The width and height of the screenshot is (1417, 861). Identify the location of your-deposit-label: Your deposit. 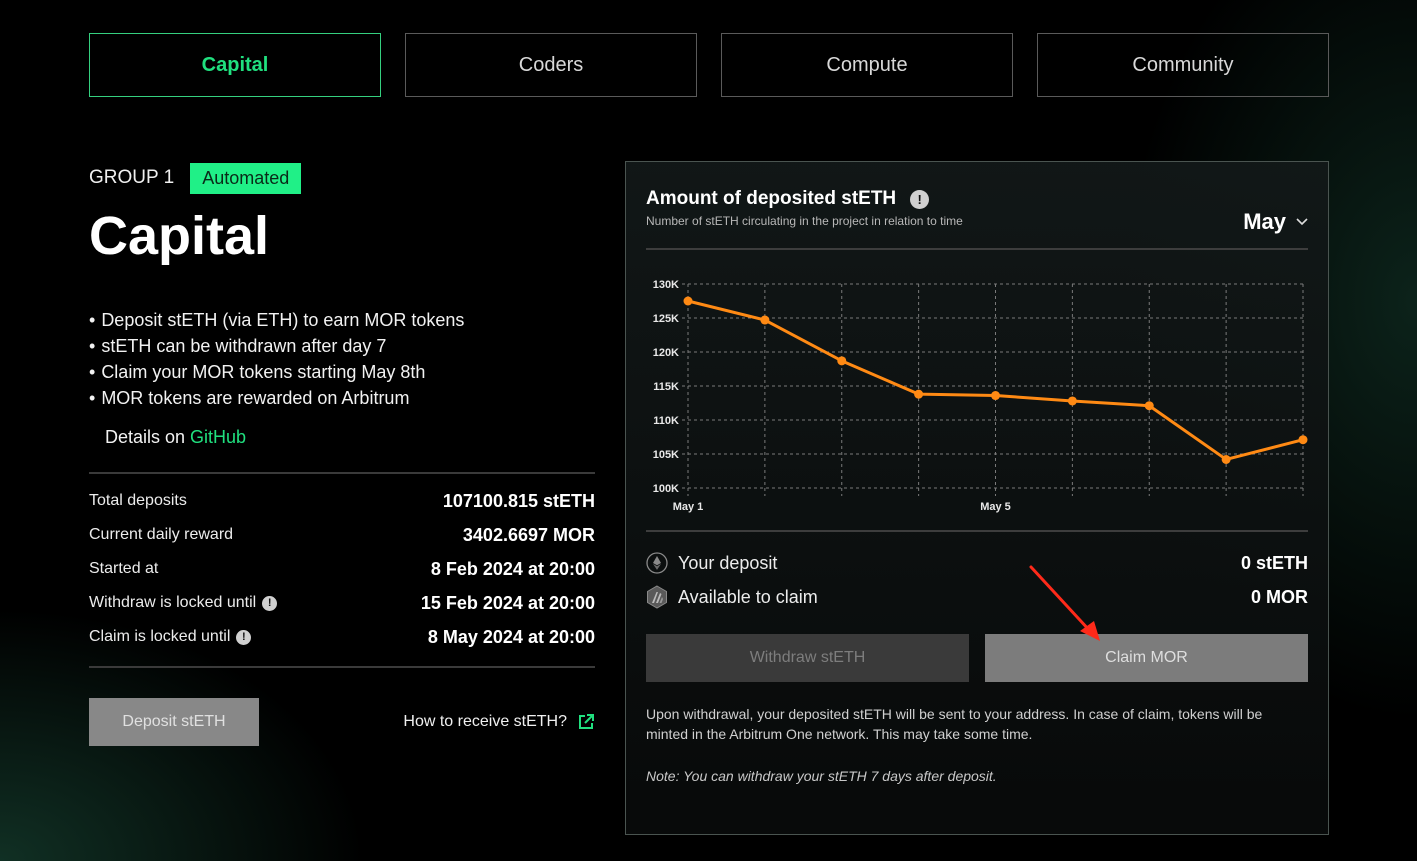
(728, 562).